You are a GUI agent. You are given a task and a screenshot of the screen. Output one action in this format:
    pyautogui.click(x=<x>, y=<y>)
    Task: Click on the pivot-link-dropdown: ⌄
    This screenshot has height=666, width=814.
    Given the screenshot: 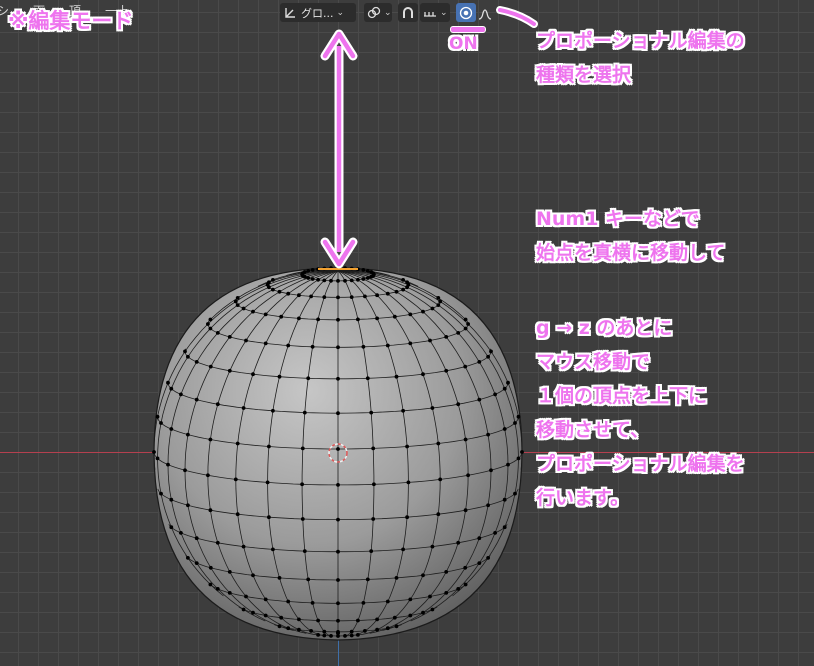 What is the action you would take?
    pyautogui.click(x=378, y=12)
    